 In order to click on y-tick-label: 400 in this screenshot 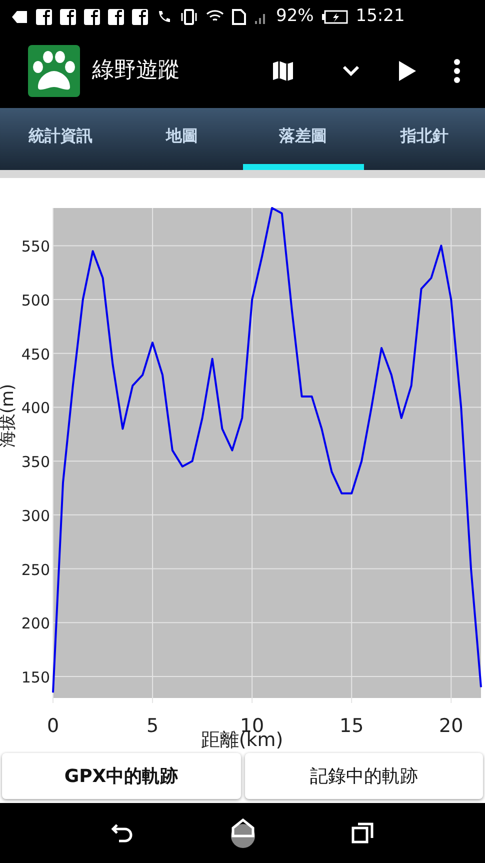, I will do `click(35, 408)`.